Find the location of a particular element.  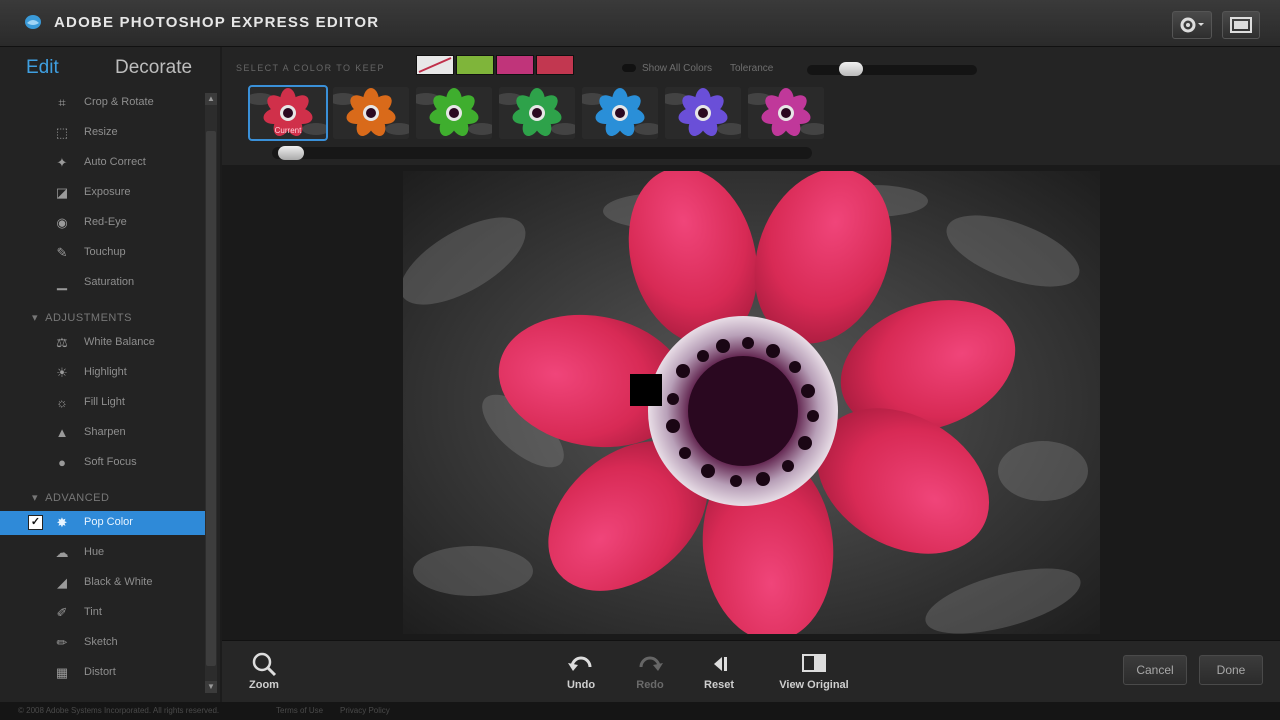

sidebar-item-white-balance: ⚖ White Balance is located at coordinates (102, 343).